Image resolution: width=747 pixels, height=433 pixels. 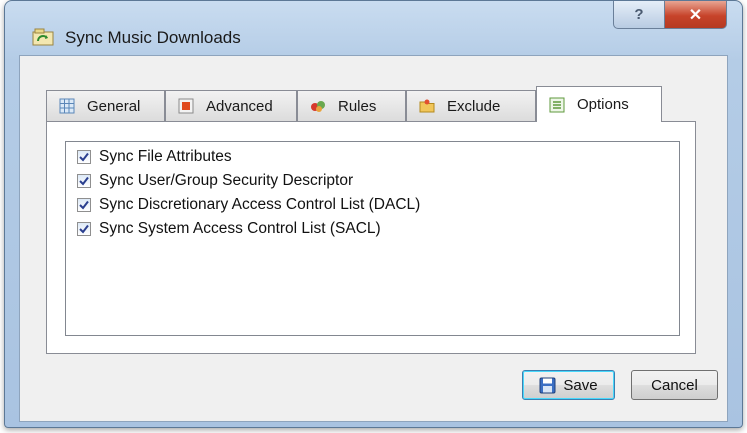 I want to click on option-label: Sync File Attributes, so click(x=165, y=156).